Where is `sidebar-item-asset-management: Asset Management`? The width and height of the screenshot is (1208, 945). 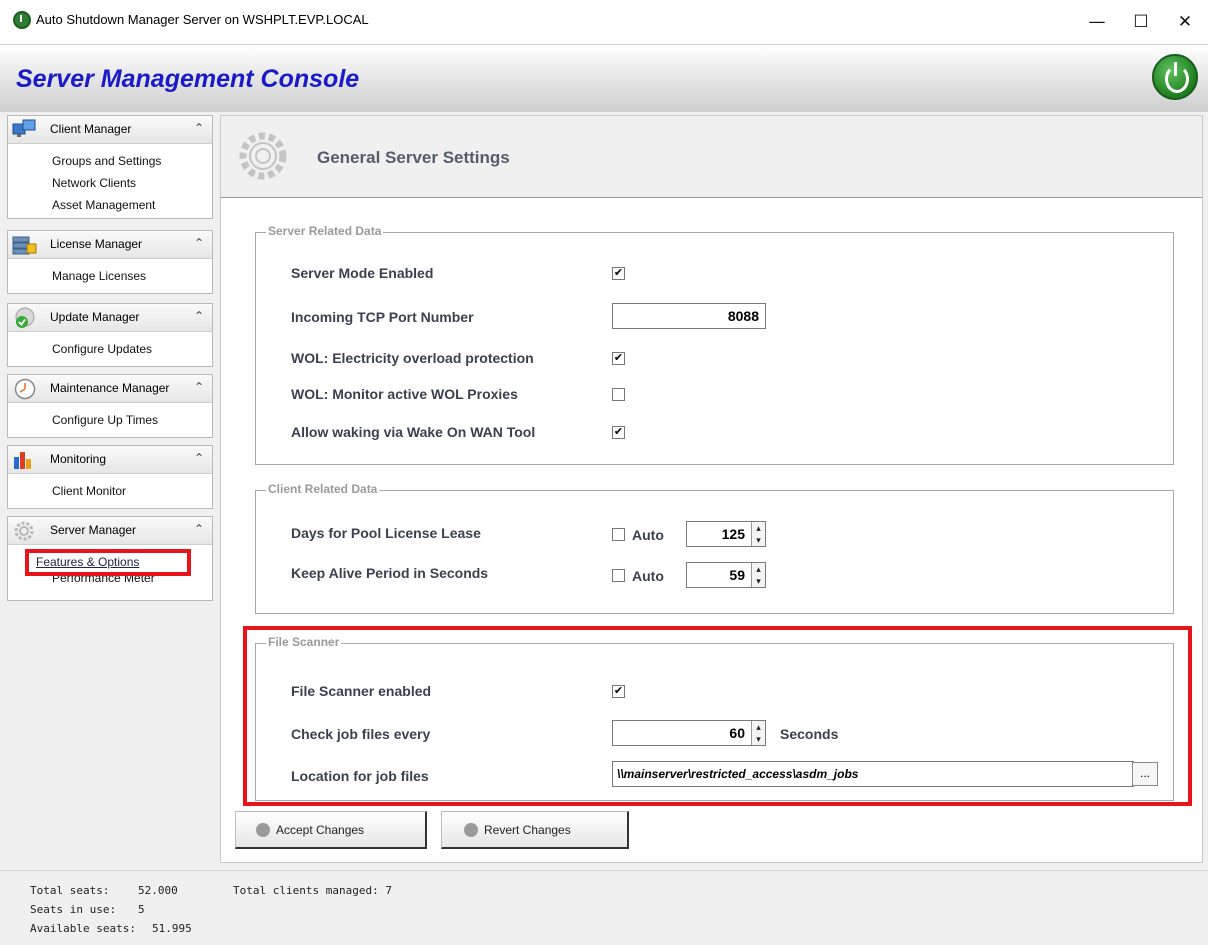 sidebar-item-asset-management: Asset Management is located at coordinates (110, 205).